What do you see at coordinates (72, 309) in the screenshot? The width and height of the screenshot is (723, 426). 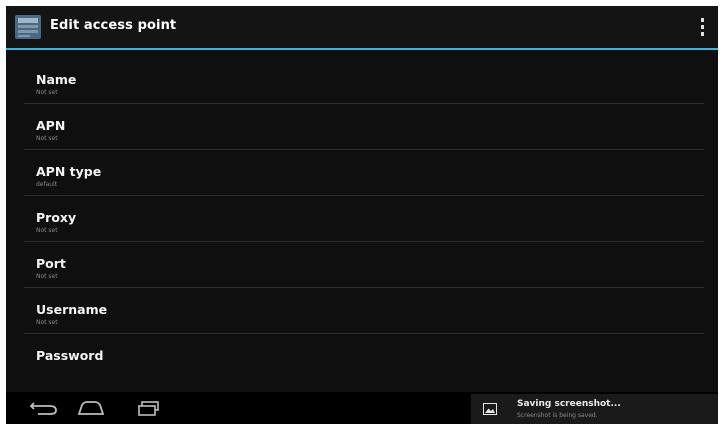 I see `pref-title: Username` at bounding box center [72, 309].